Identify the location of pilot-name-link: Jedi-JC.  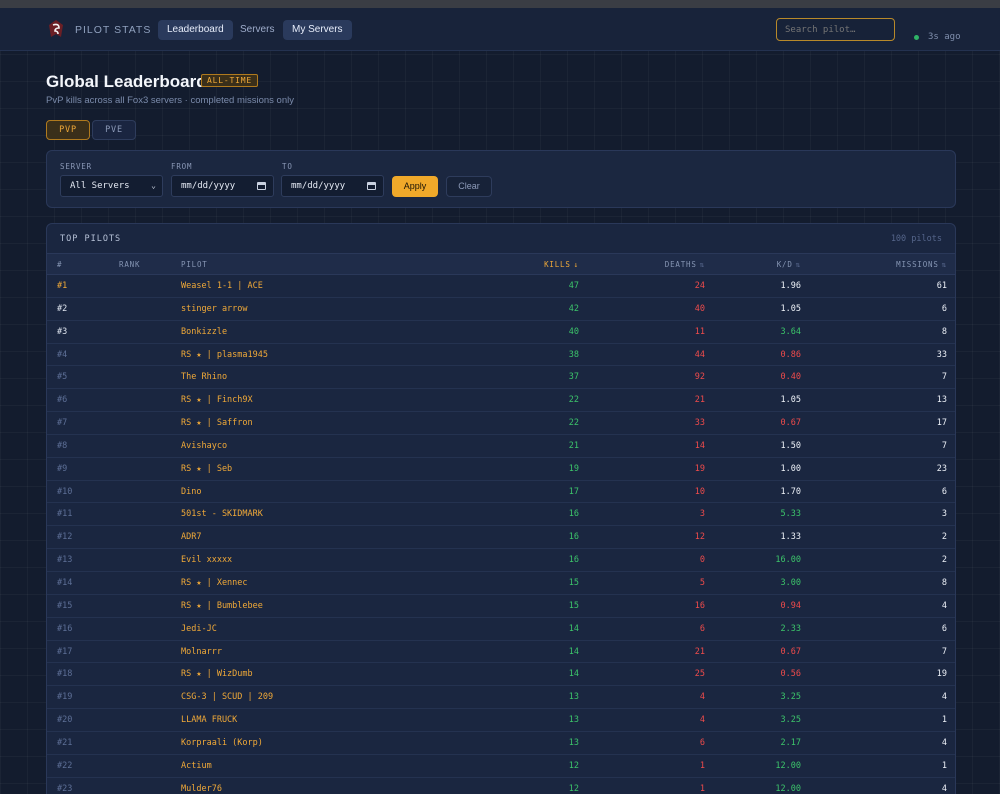
(199, 629).